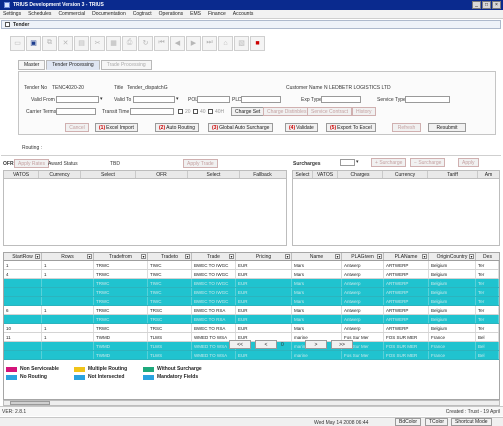  Describe the element at coordinates (152, 111) in the screenshot. I see `transit-time-field` at that location.